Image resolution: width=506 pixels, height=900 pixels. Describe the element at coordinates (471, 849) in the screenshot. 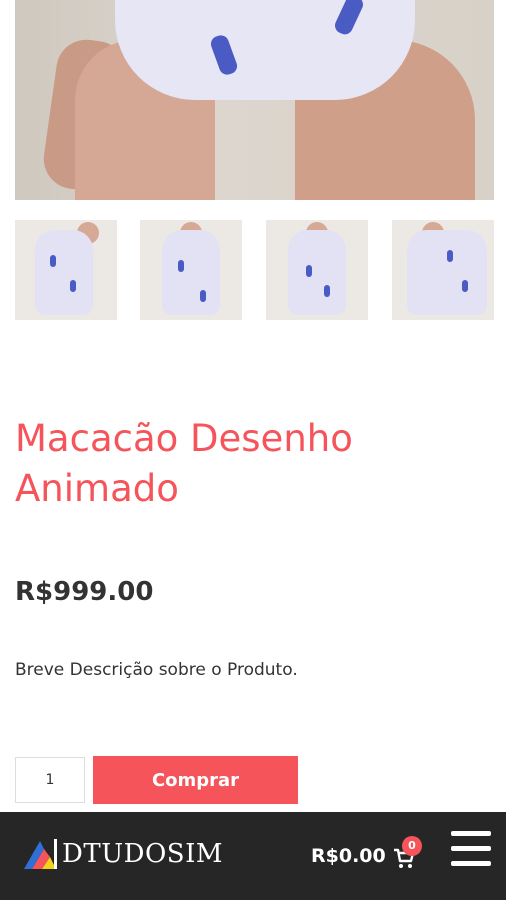

I see `hamburger-menu-icon` at that location.